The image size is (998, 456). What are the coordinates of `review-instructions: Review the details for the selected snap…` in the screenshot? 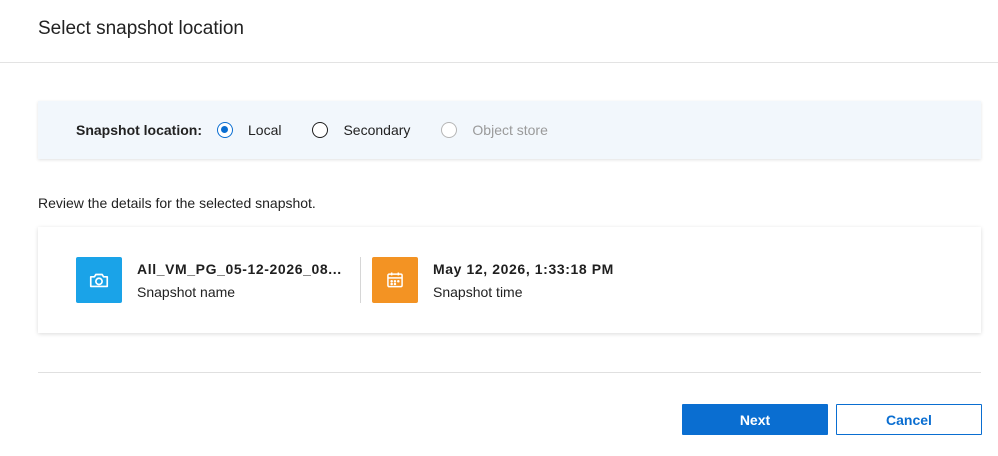 It's located at (177, 203).